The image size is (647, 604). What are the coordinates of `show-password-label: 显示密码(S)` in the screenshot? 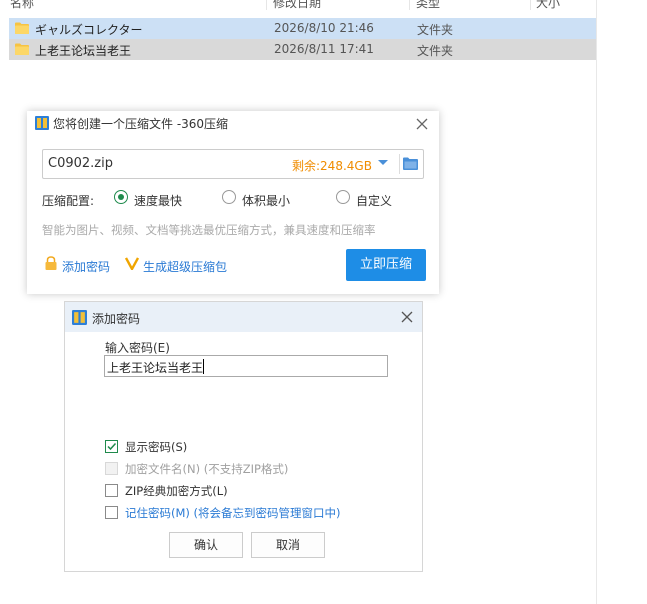 It's located at (156, 447).